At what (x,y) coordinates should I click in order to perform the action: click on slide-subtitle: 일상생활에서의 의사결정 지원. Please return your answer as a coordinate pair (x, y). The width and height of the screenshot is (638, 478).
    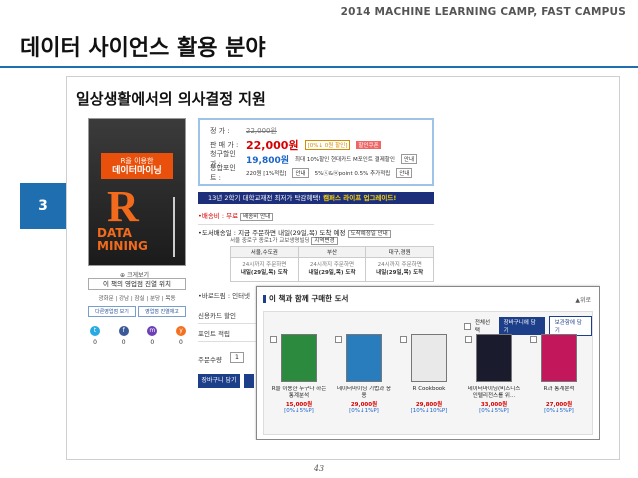
    Looking at the image, I should click on (171, 99).